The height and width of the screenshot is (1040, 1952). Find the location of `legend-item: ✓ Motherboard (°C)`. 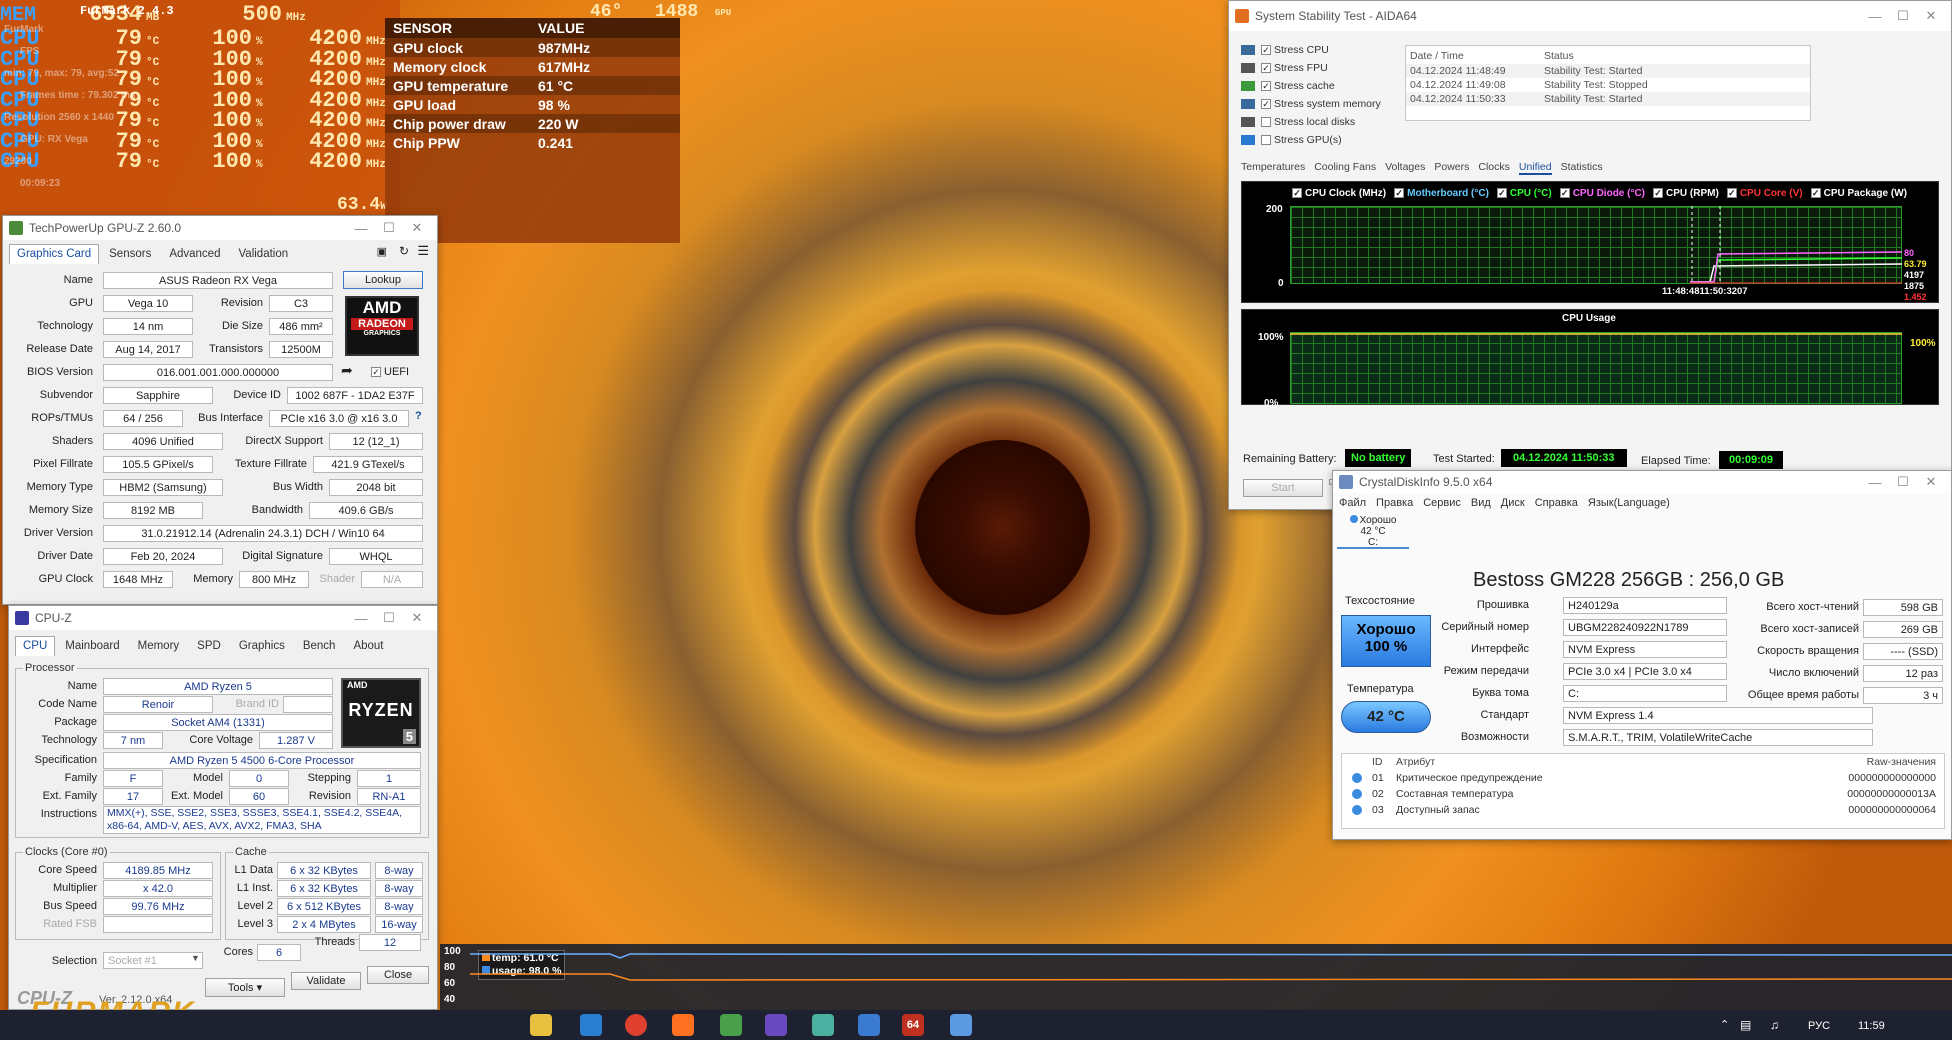

legend-item: ✓ Motherboard (°C) is located at coordinates (1441, 193).